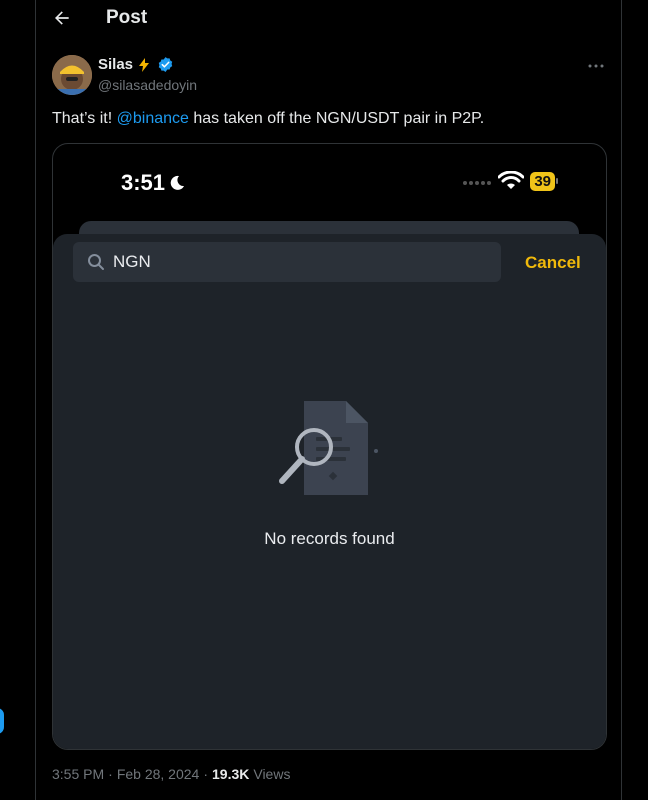  I want to click on phone-status-icons: 39, so click(510, 181).